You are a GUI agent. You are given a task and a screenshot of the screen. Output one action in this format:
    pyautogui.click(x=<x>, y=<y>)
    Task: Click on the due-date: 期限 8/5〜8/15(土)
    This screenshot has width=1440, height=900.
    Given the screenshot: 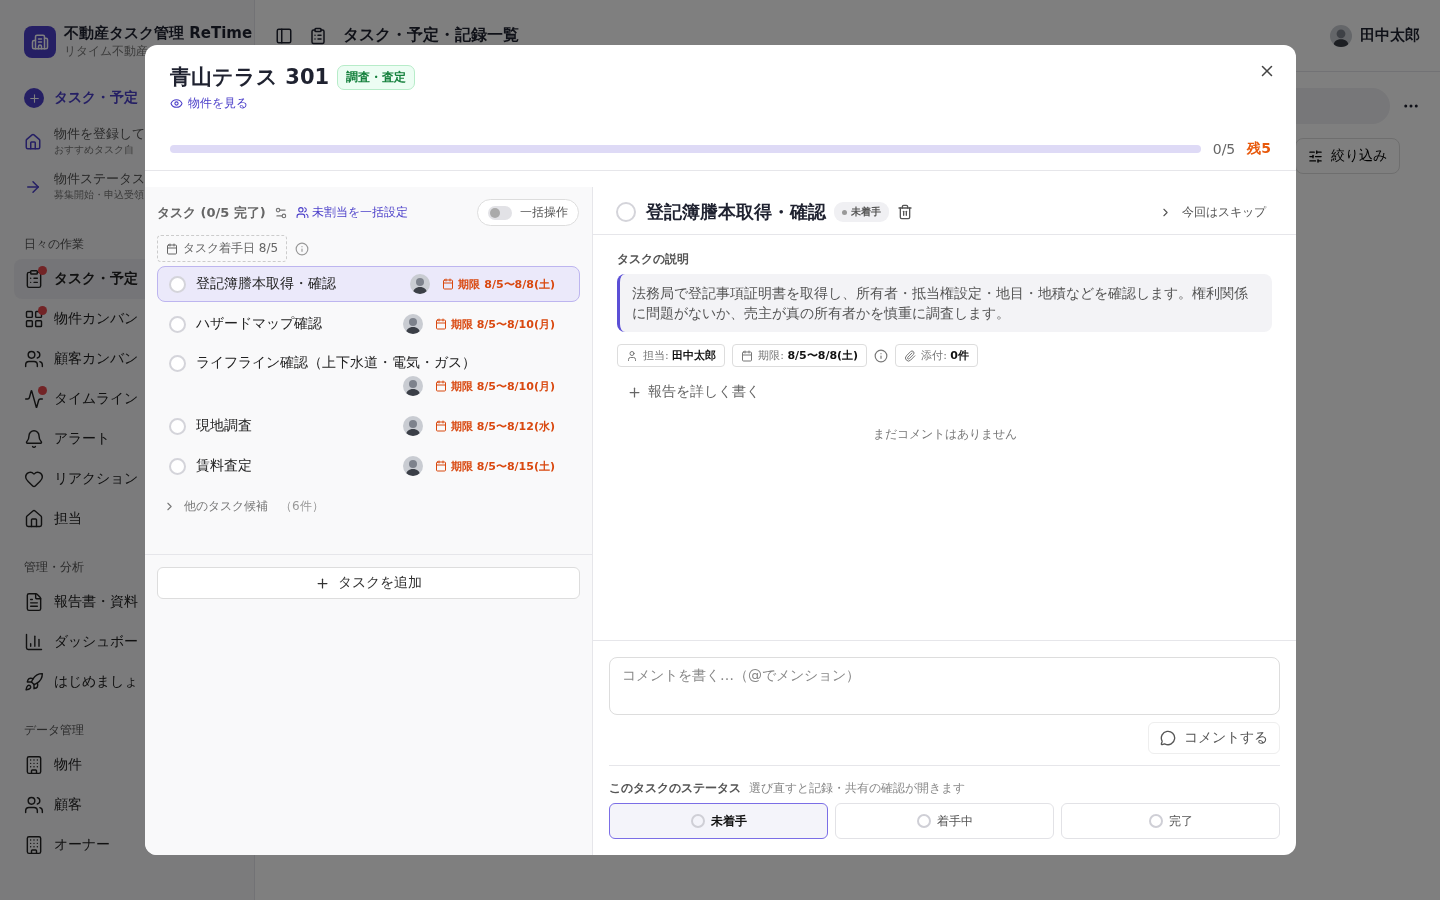 What is the action you would take?
    pyautogui.click(x=494, y=466)
    